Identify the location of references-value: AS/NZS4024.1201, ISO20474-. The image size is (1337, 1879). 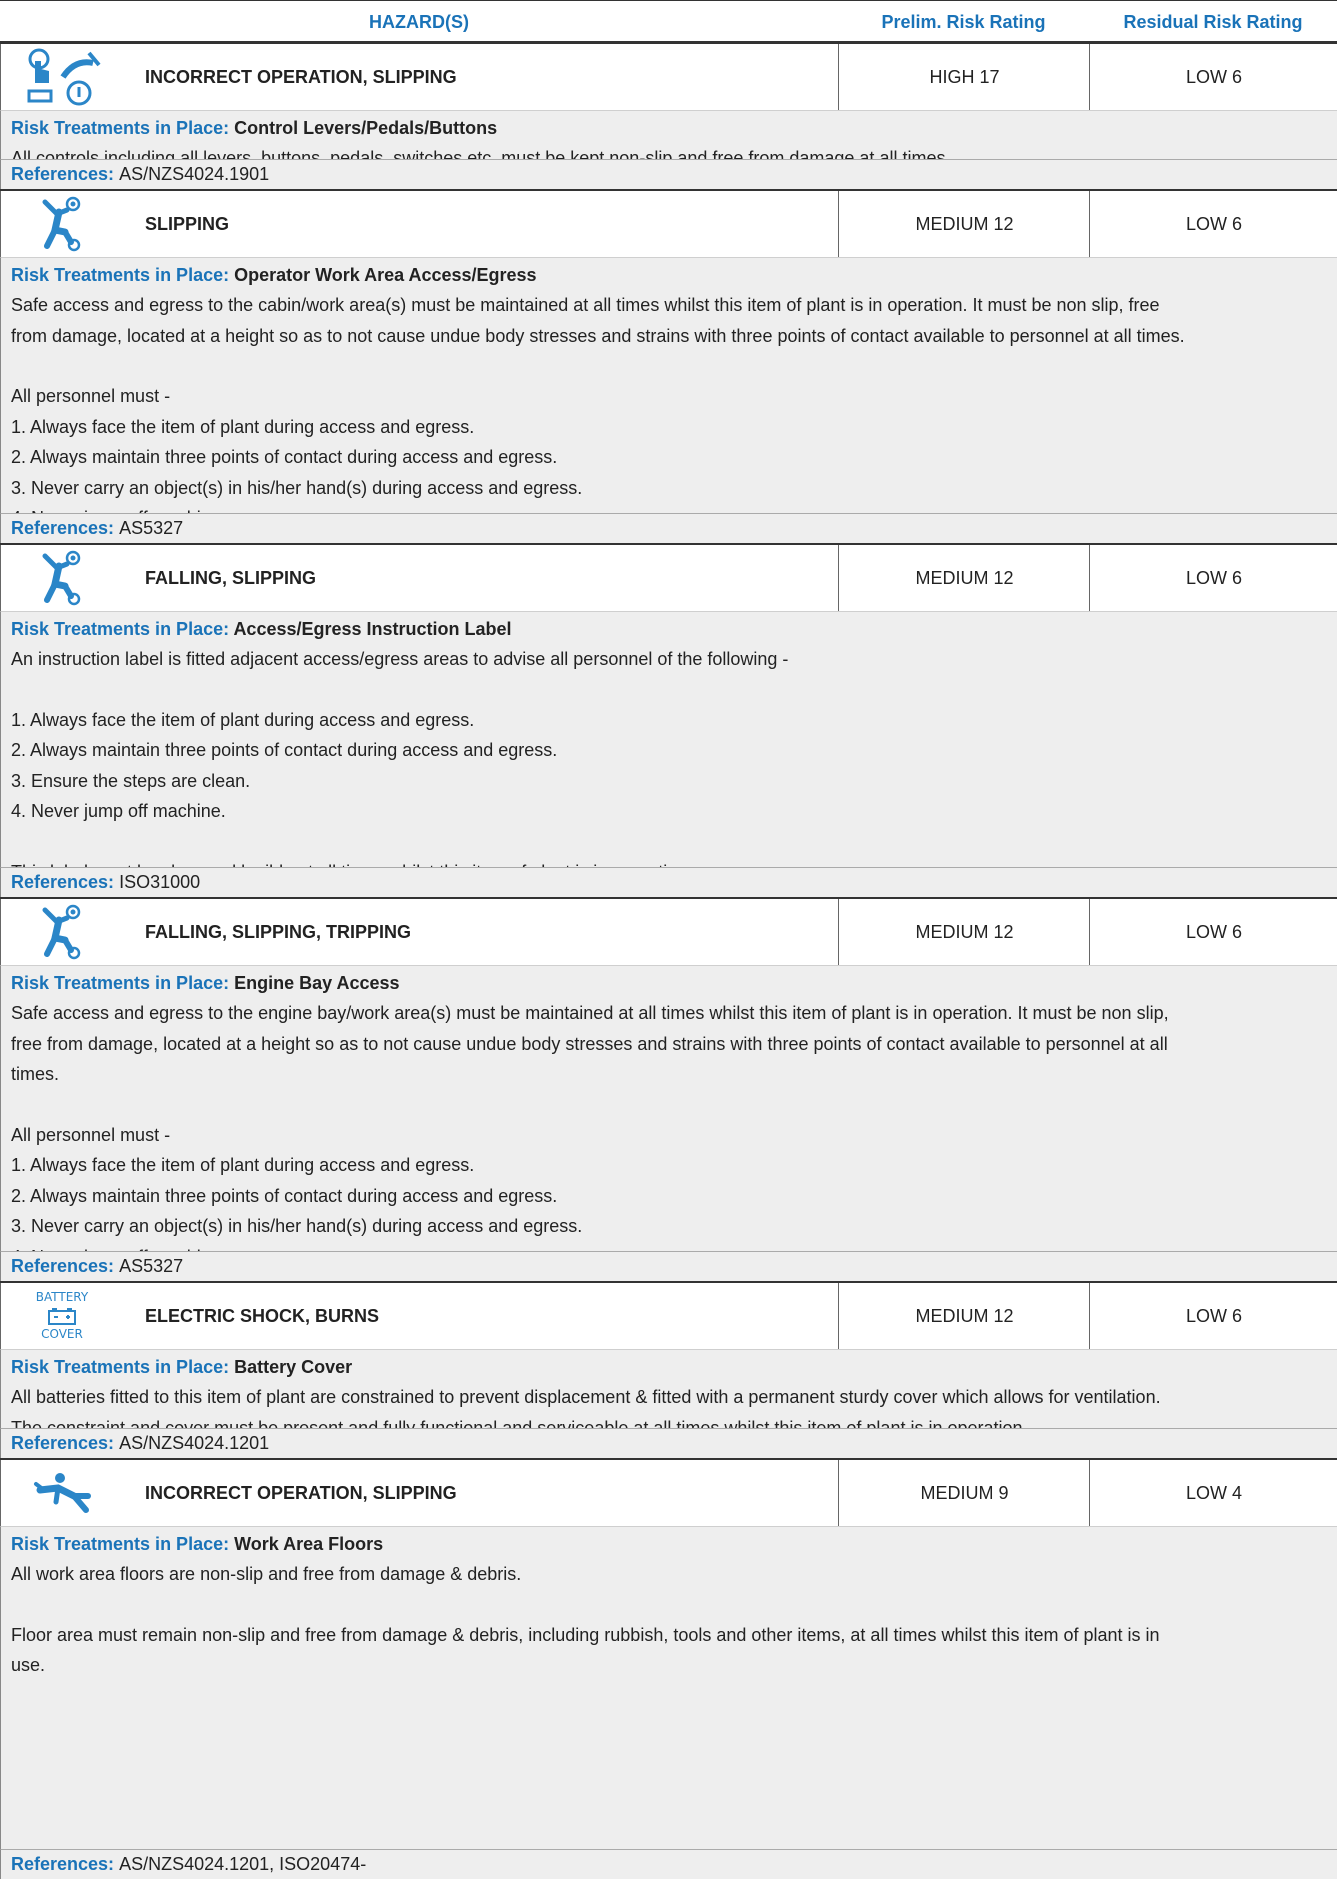
(243, 1864).